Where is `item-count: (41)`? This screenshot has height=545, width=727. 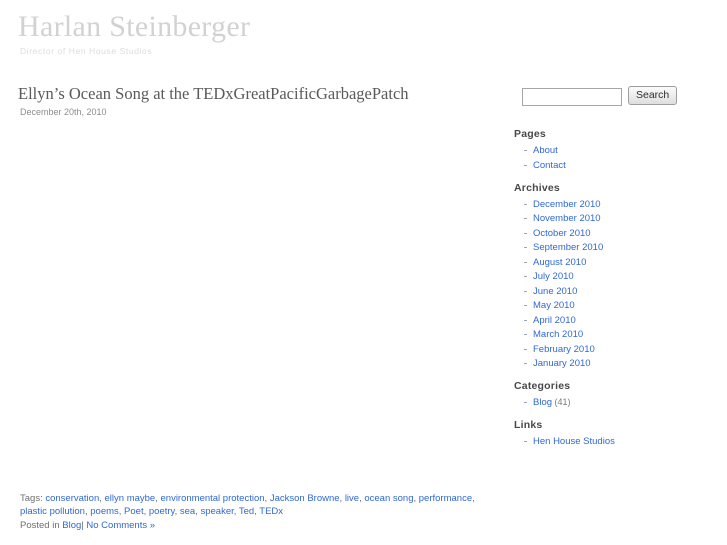 item-count: (41) is located at coordinates (561, 402).